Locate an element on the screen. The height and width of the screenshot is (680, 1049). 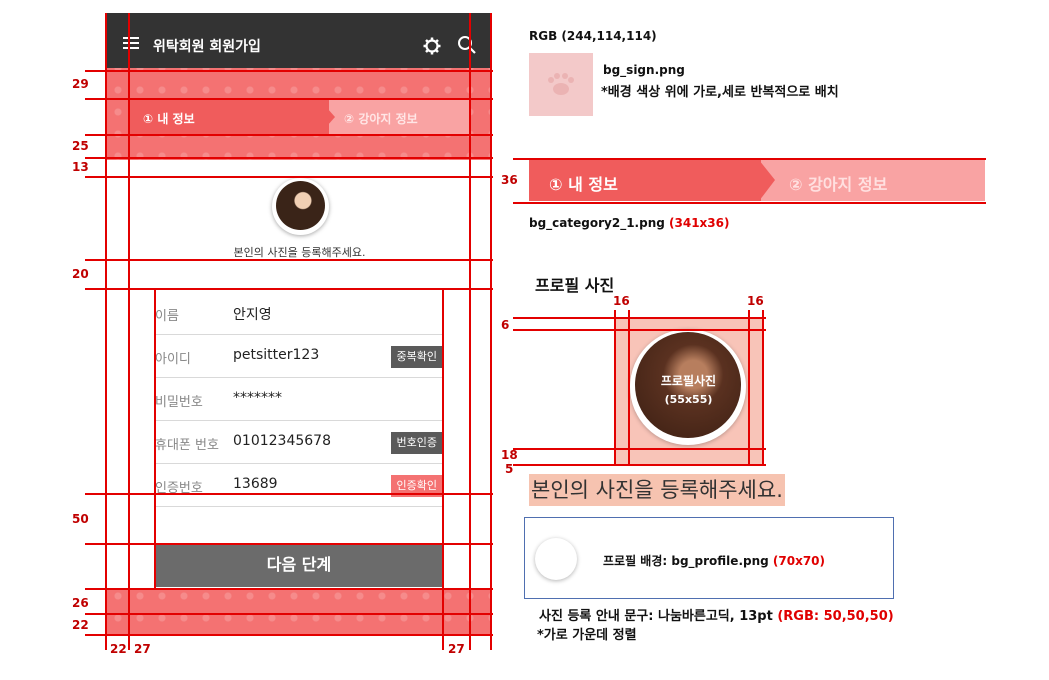
form-row-name: 이름 안지영 is located at coordinates (299, 313).